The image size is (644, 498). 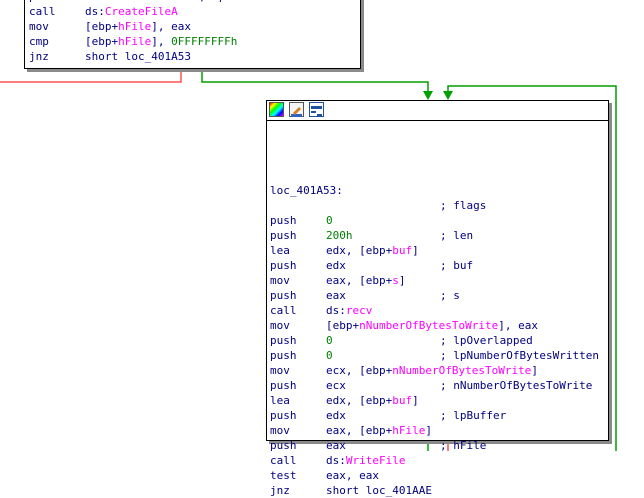 I want to click on operand-text: short loc_401A53, so click(x=138, y=56).